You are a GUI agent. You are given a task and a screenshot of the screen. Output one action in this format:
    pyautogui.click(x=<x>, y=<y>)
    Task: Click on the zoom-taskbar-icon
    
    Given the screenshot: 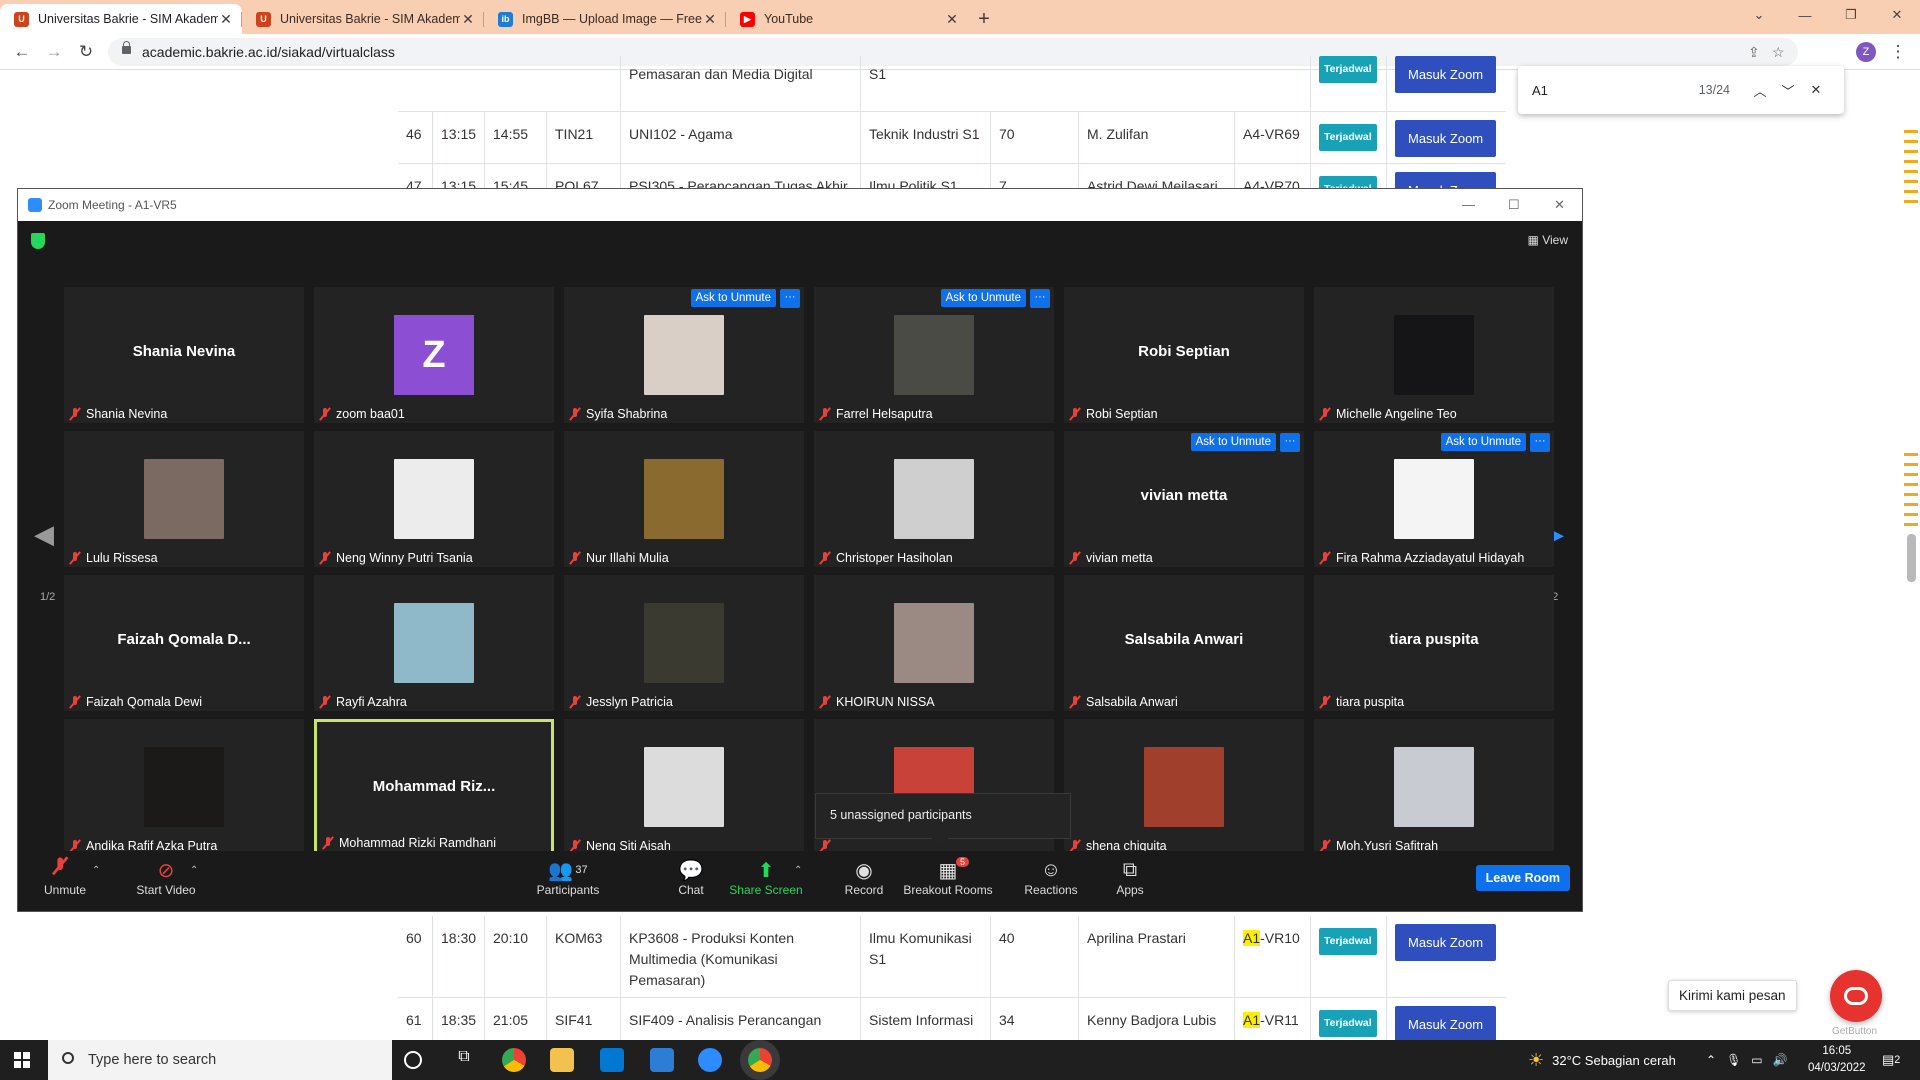 What is the action you would take?
    pyautogui.click(x=710, y=1060)
    